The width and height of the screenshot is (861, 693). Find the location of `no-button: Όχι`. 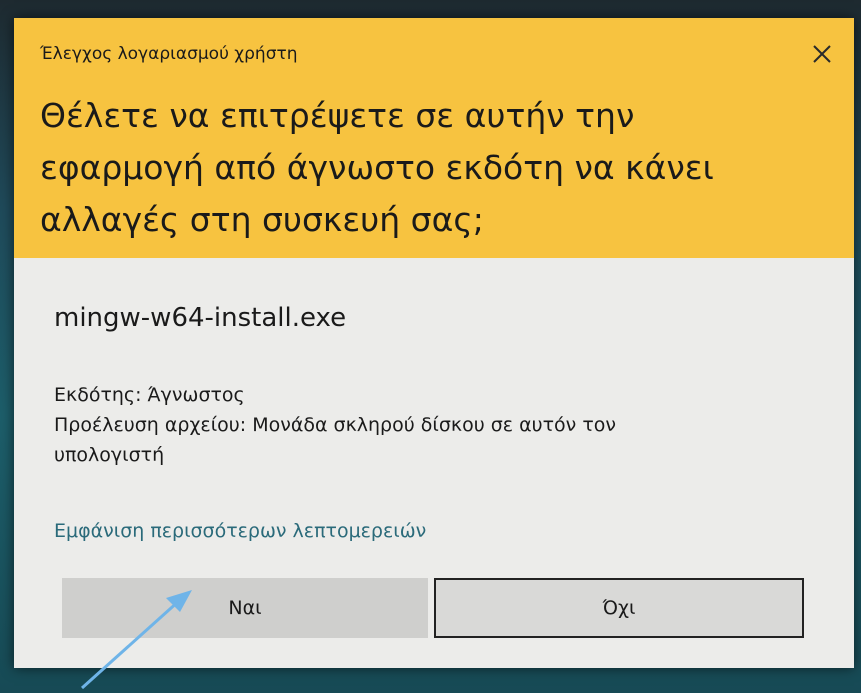

no-button: Όχι is located at coordinates (619, 608).